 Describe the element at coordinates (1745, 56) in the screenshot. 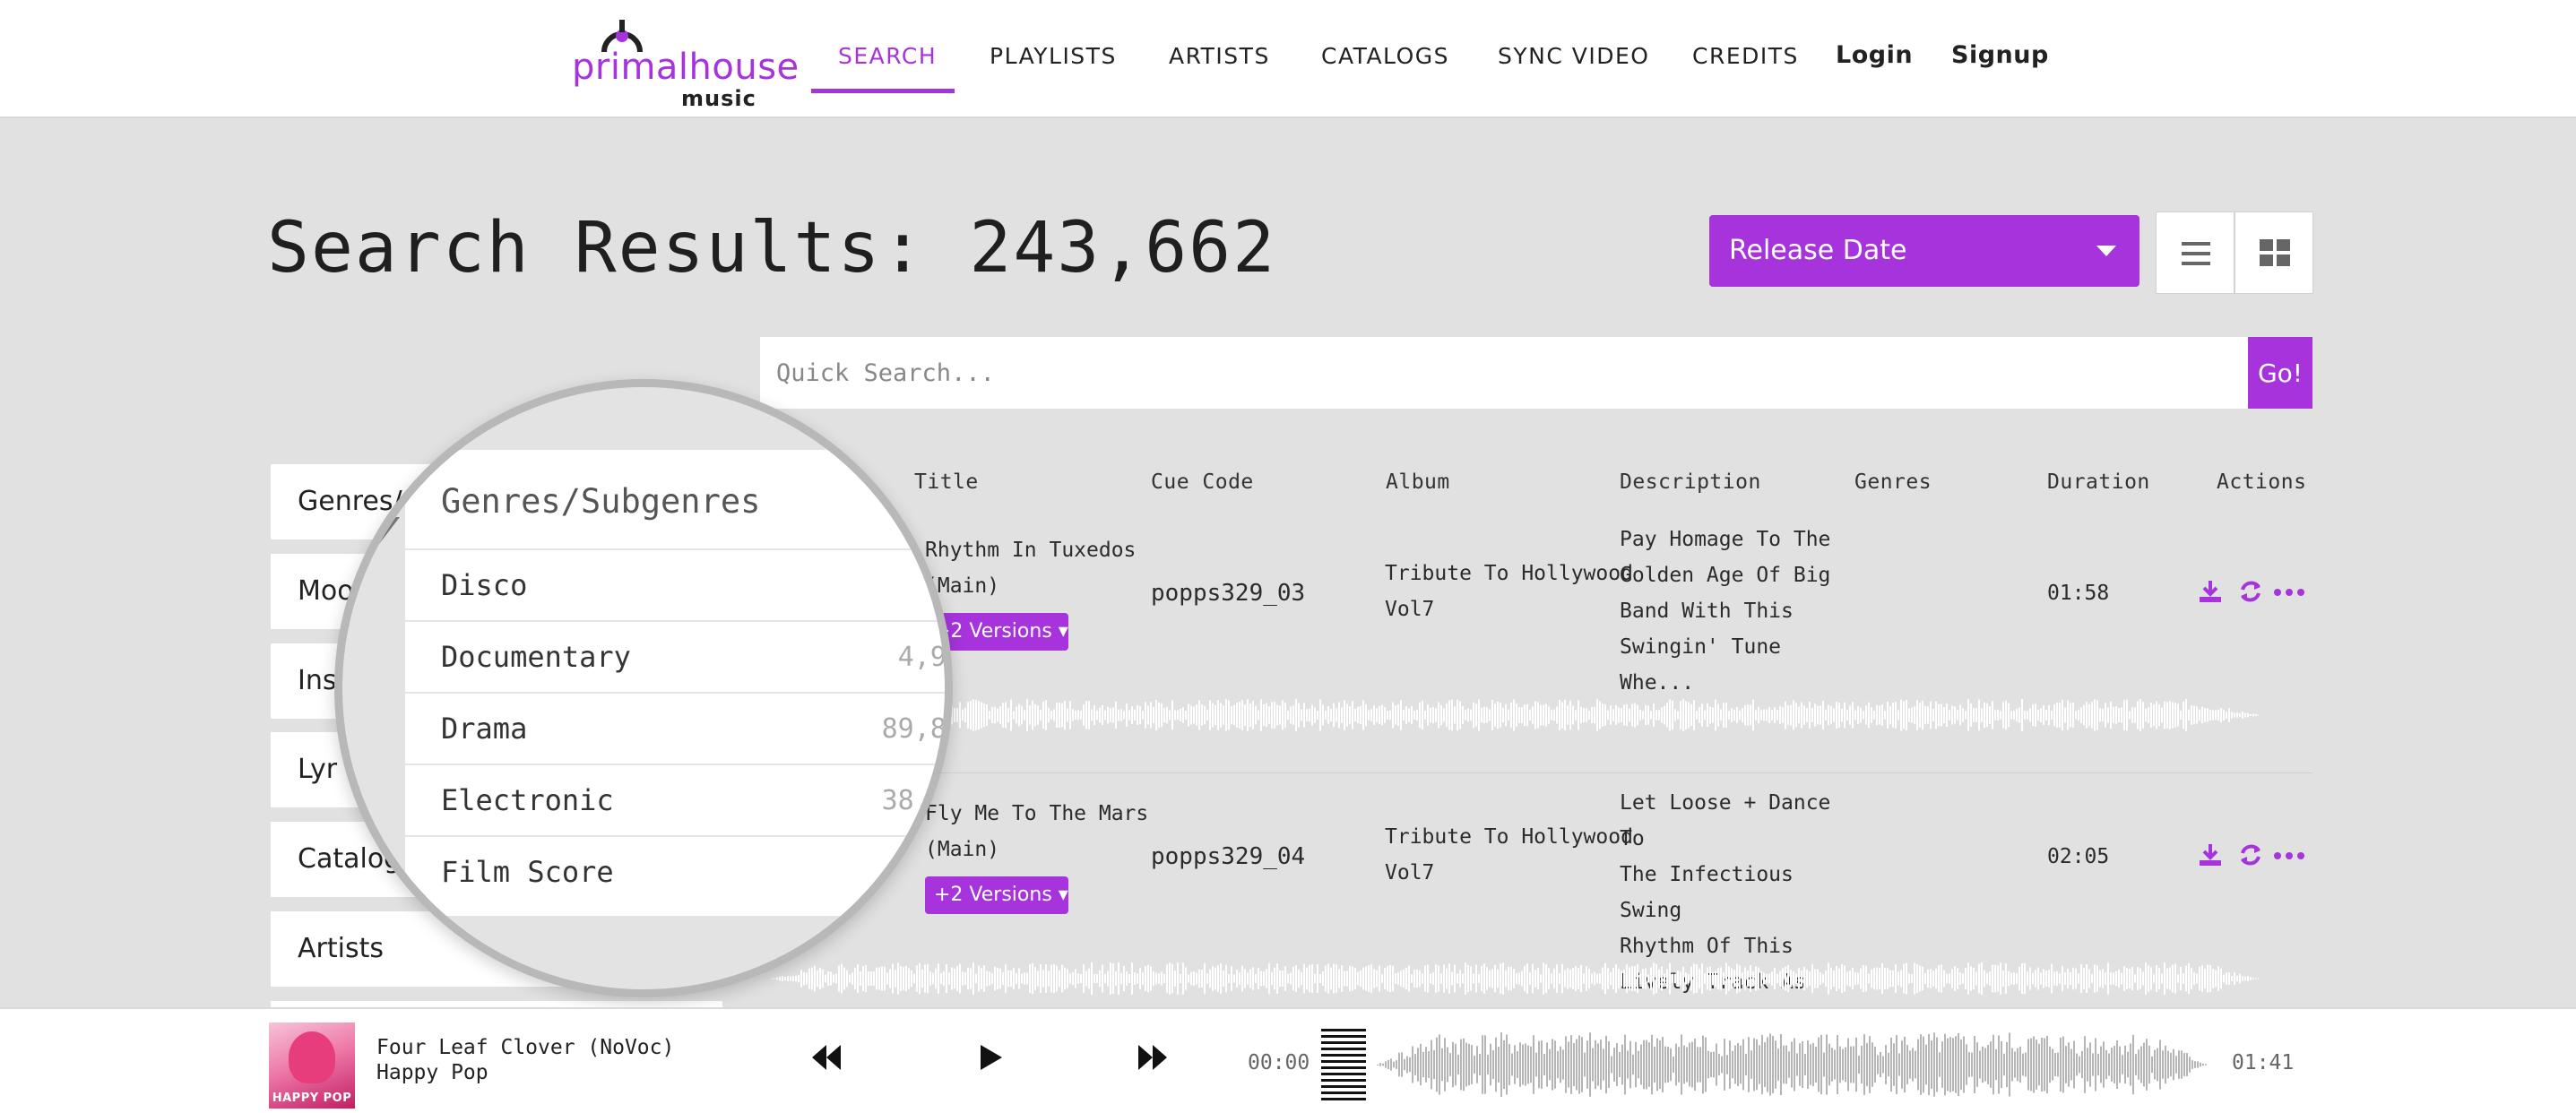

I see `nav-credits: CREDITS` at that location.